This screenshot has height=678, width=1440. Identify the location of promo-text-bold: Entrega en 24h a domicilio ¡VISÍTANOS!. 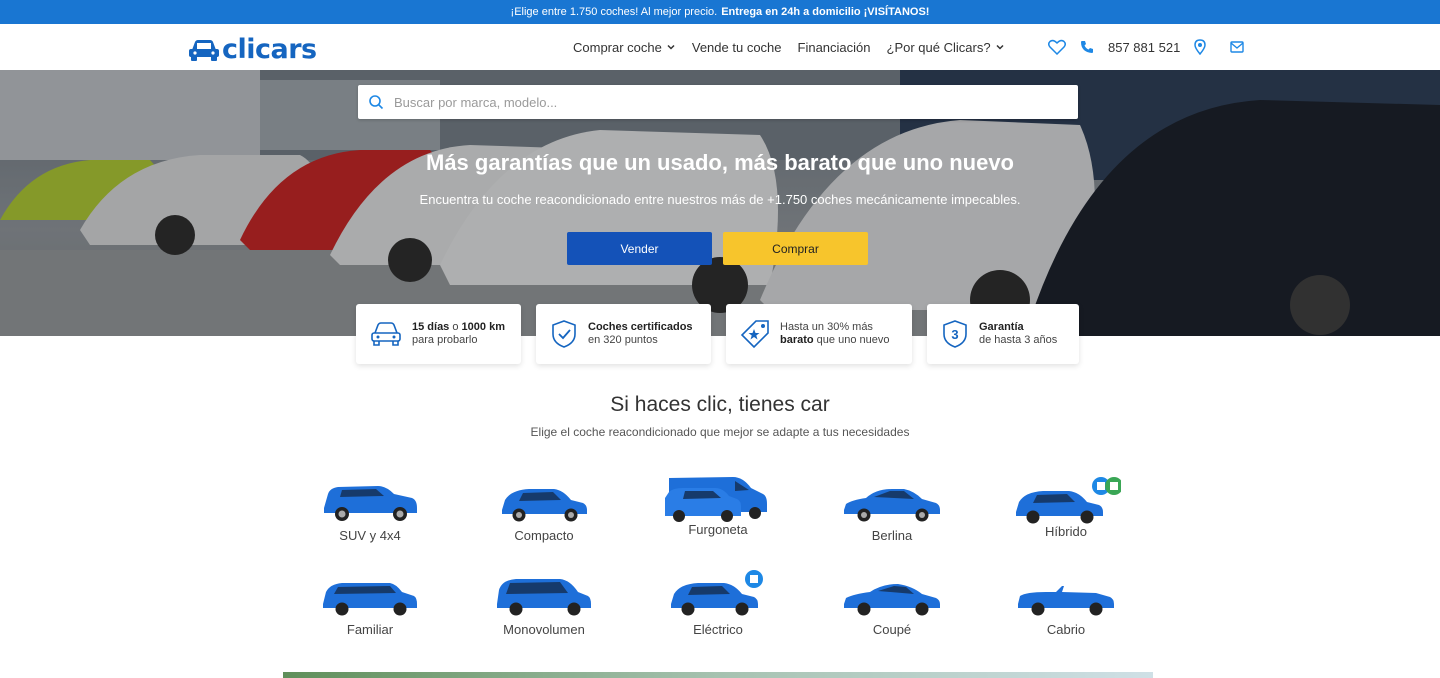
(825, 12).